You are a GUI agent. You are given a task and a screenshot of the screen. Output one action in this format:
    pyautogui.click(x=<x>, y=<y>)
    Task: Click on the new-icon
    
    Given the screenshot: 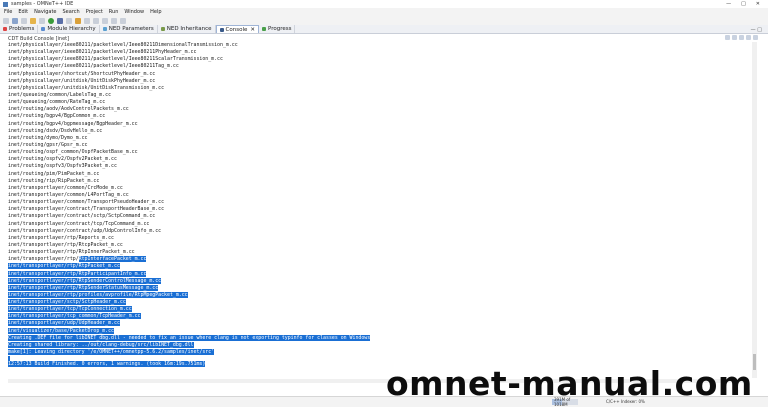 What is the action you would take?
    pyautogui.click(x=6, y=20)
    